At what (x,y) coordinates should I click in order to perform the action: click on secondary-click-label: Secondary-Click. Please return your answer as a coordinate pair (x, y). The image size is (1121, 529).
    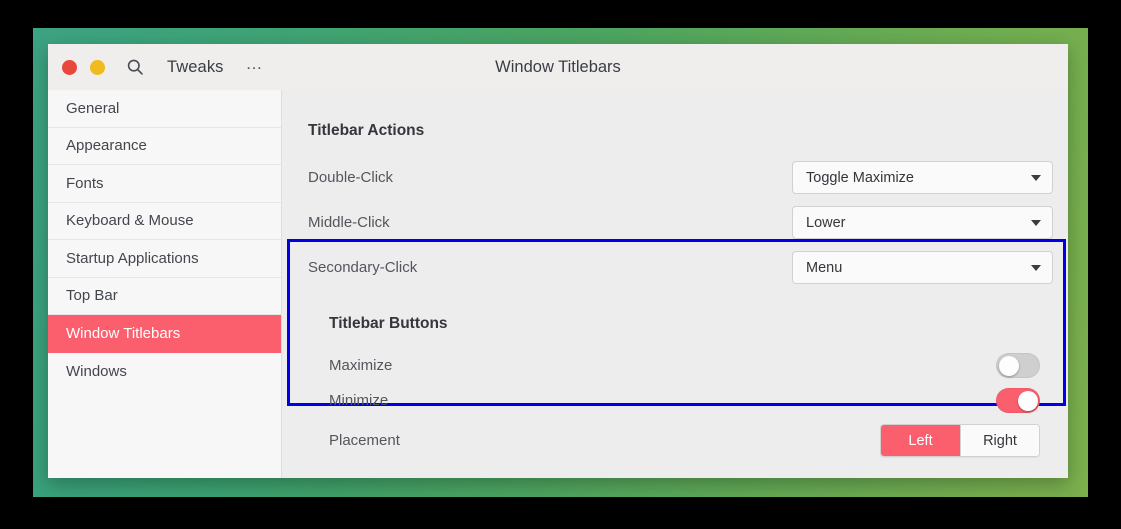
    Looking at the image, I should click on (363, 267).